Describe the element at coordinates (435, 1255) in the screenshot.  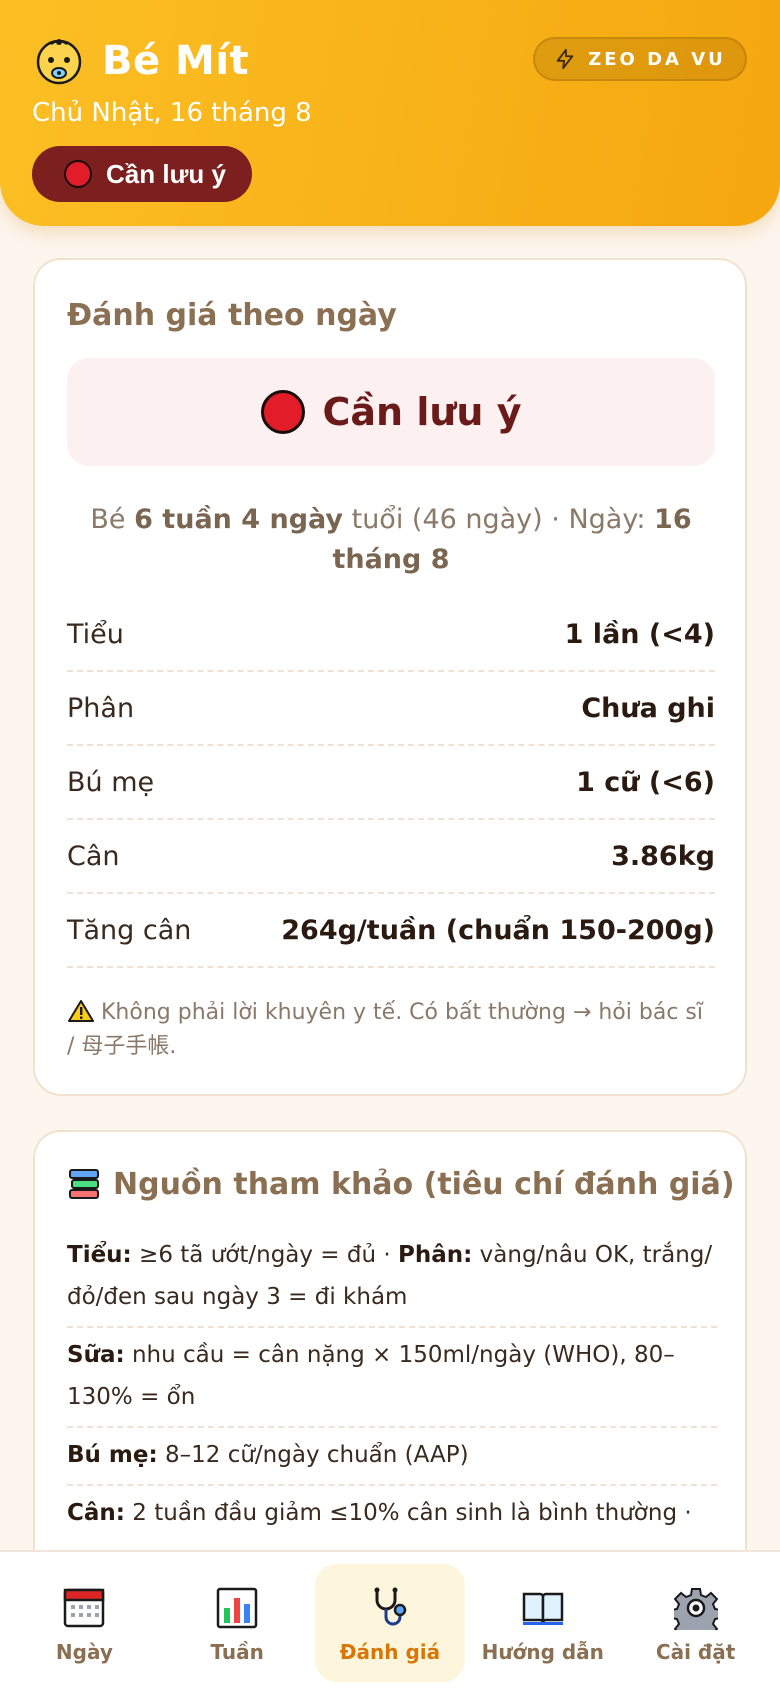
I see `reference-label: Phân:` at that location.